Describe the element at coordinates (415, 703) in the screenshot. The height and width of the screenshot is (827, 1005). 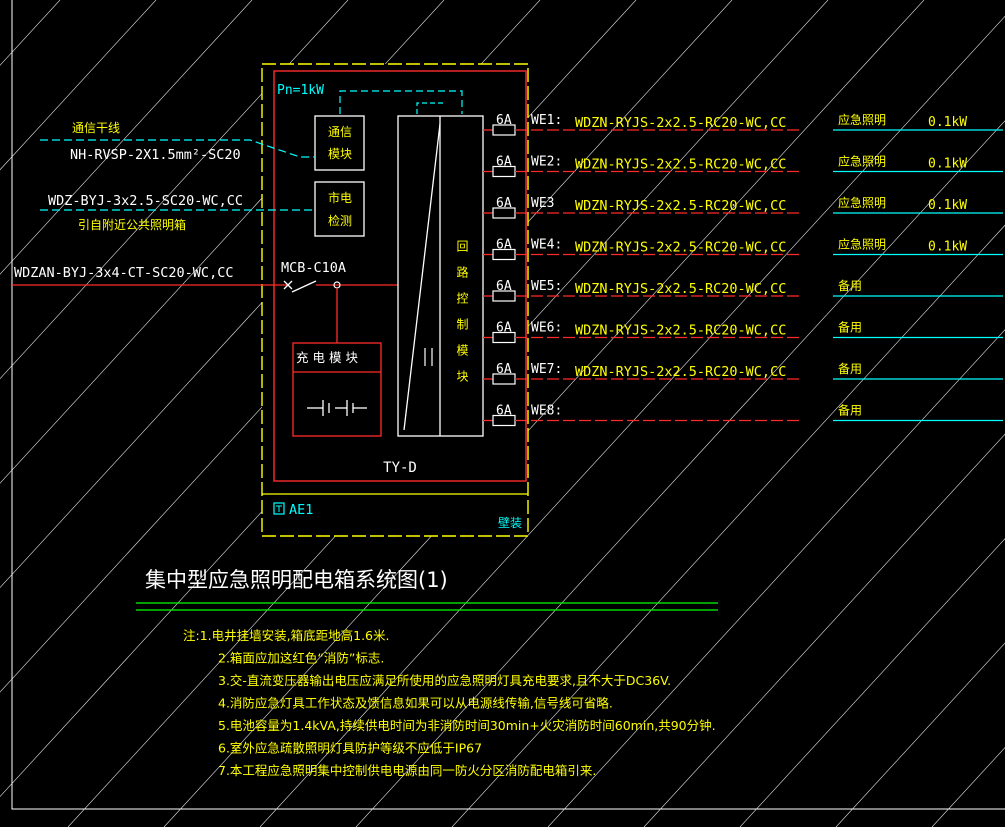
I see `note-line: 4.消防应急灯具工作状态及馈信息如果可以从电源线传输,信号线可省略.` at that location.